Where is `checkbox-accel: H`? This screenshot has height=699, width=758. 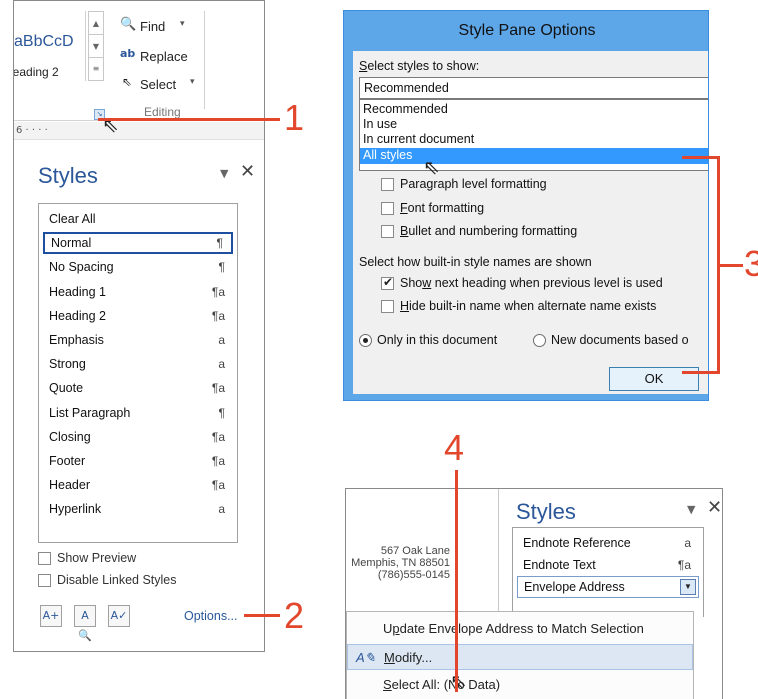 checkbox-accel: H is located at coordinates (405, 306).